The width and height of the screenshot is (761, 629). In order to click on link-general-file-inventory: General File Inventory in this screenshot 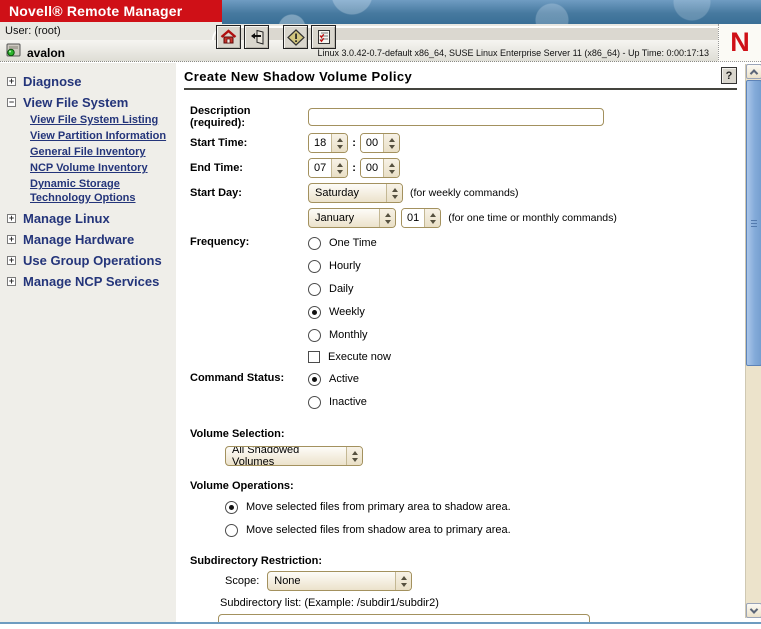, I will do `click(102, 152)`.